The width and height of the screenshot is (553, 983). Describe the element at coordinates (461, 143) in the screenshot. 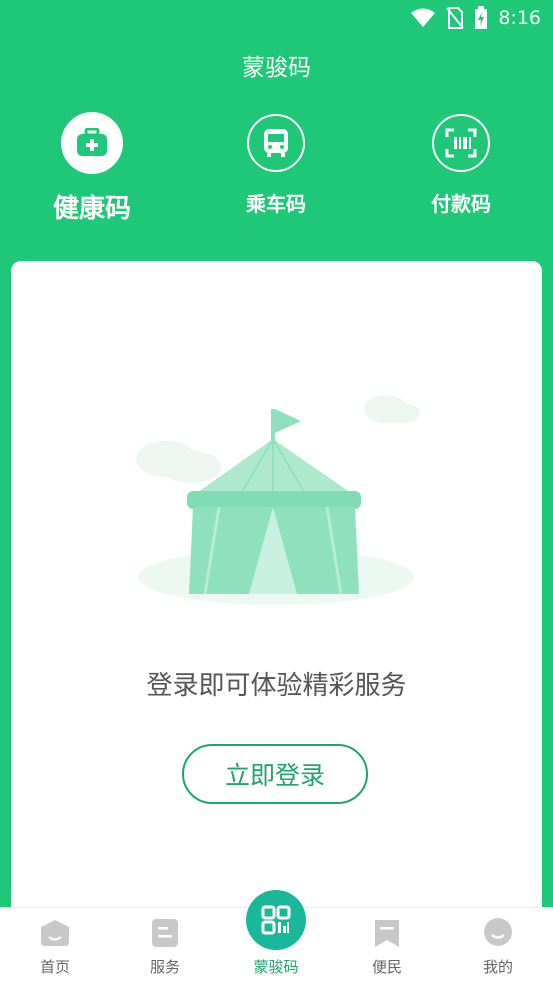

I see `barcode-scan-icon` at that location.